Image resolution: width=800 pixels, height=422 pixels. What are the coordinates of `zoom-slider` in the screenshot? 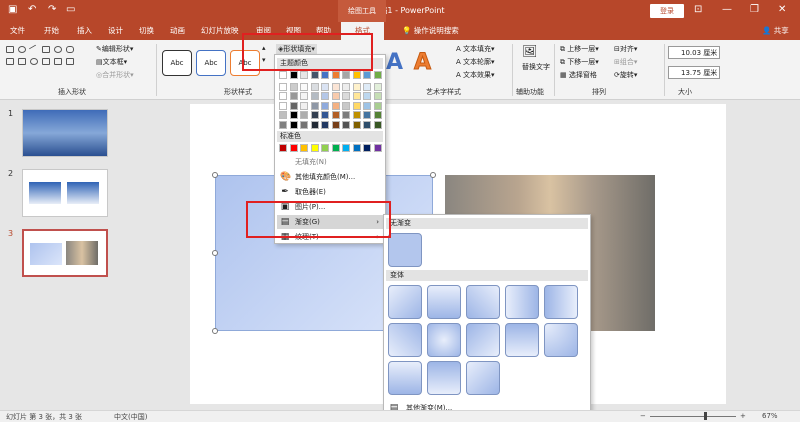 It's located at (693, 416).